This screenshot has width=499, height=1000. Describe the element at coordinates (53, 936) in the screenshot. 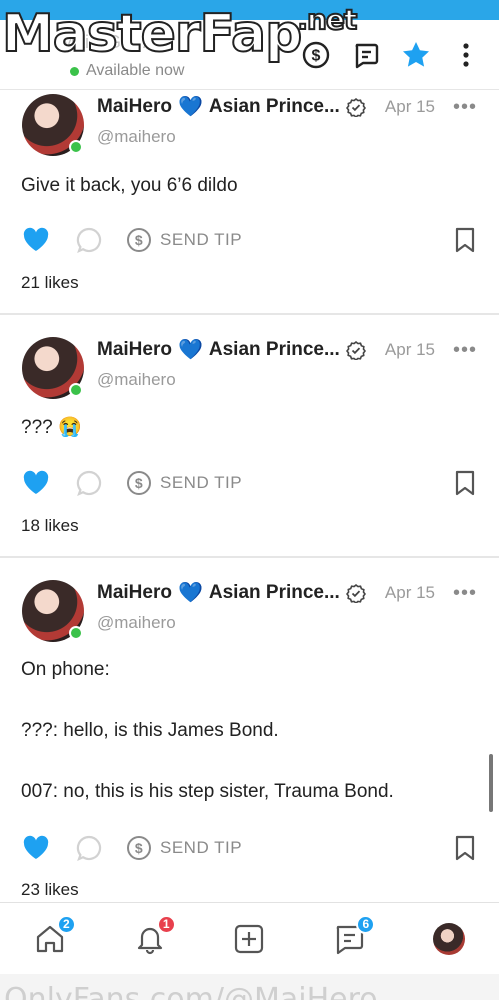

I see `nav-home: 2` at that location.